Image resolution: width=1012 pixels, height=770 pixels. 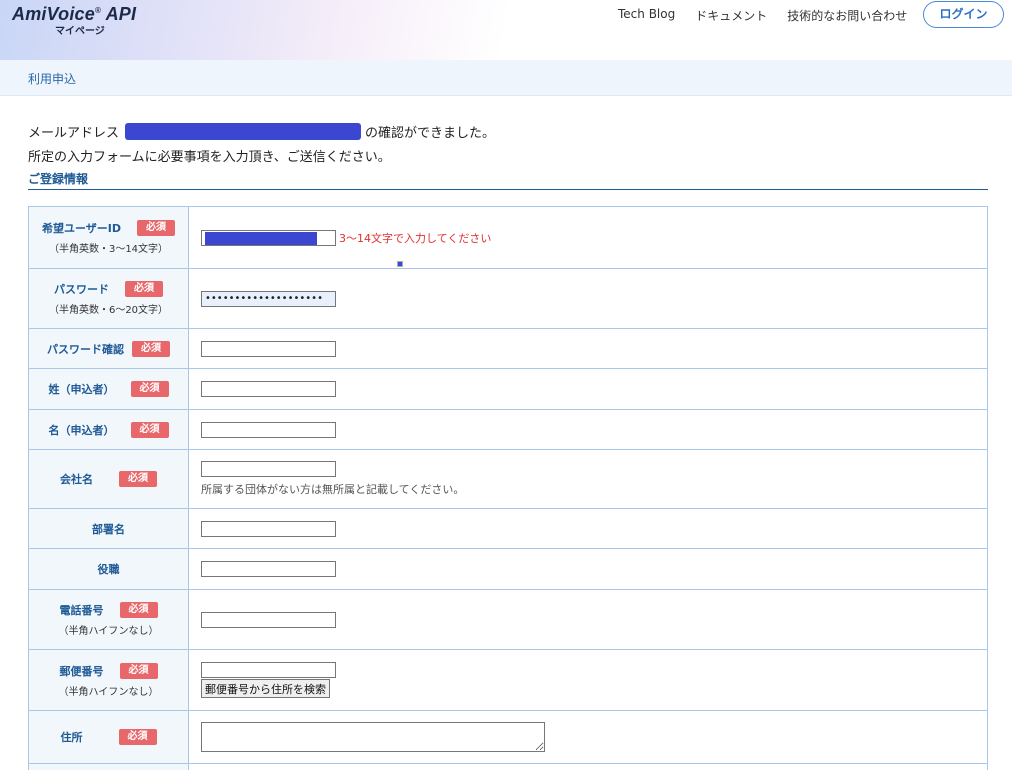 What do you see at coordinates (268, 569) in the screenshot?
I see `position-input` at bounding box center [268, 569].